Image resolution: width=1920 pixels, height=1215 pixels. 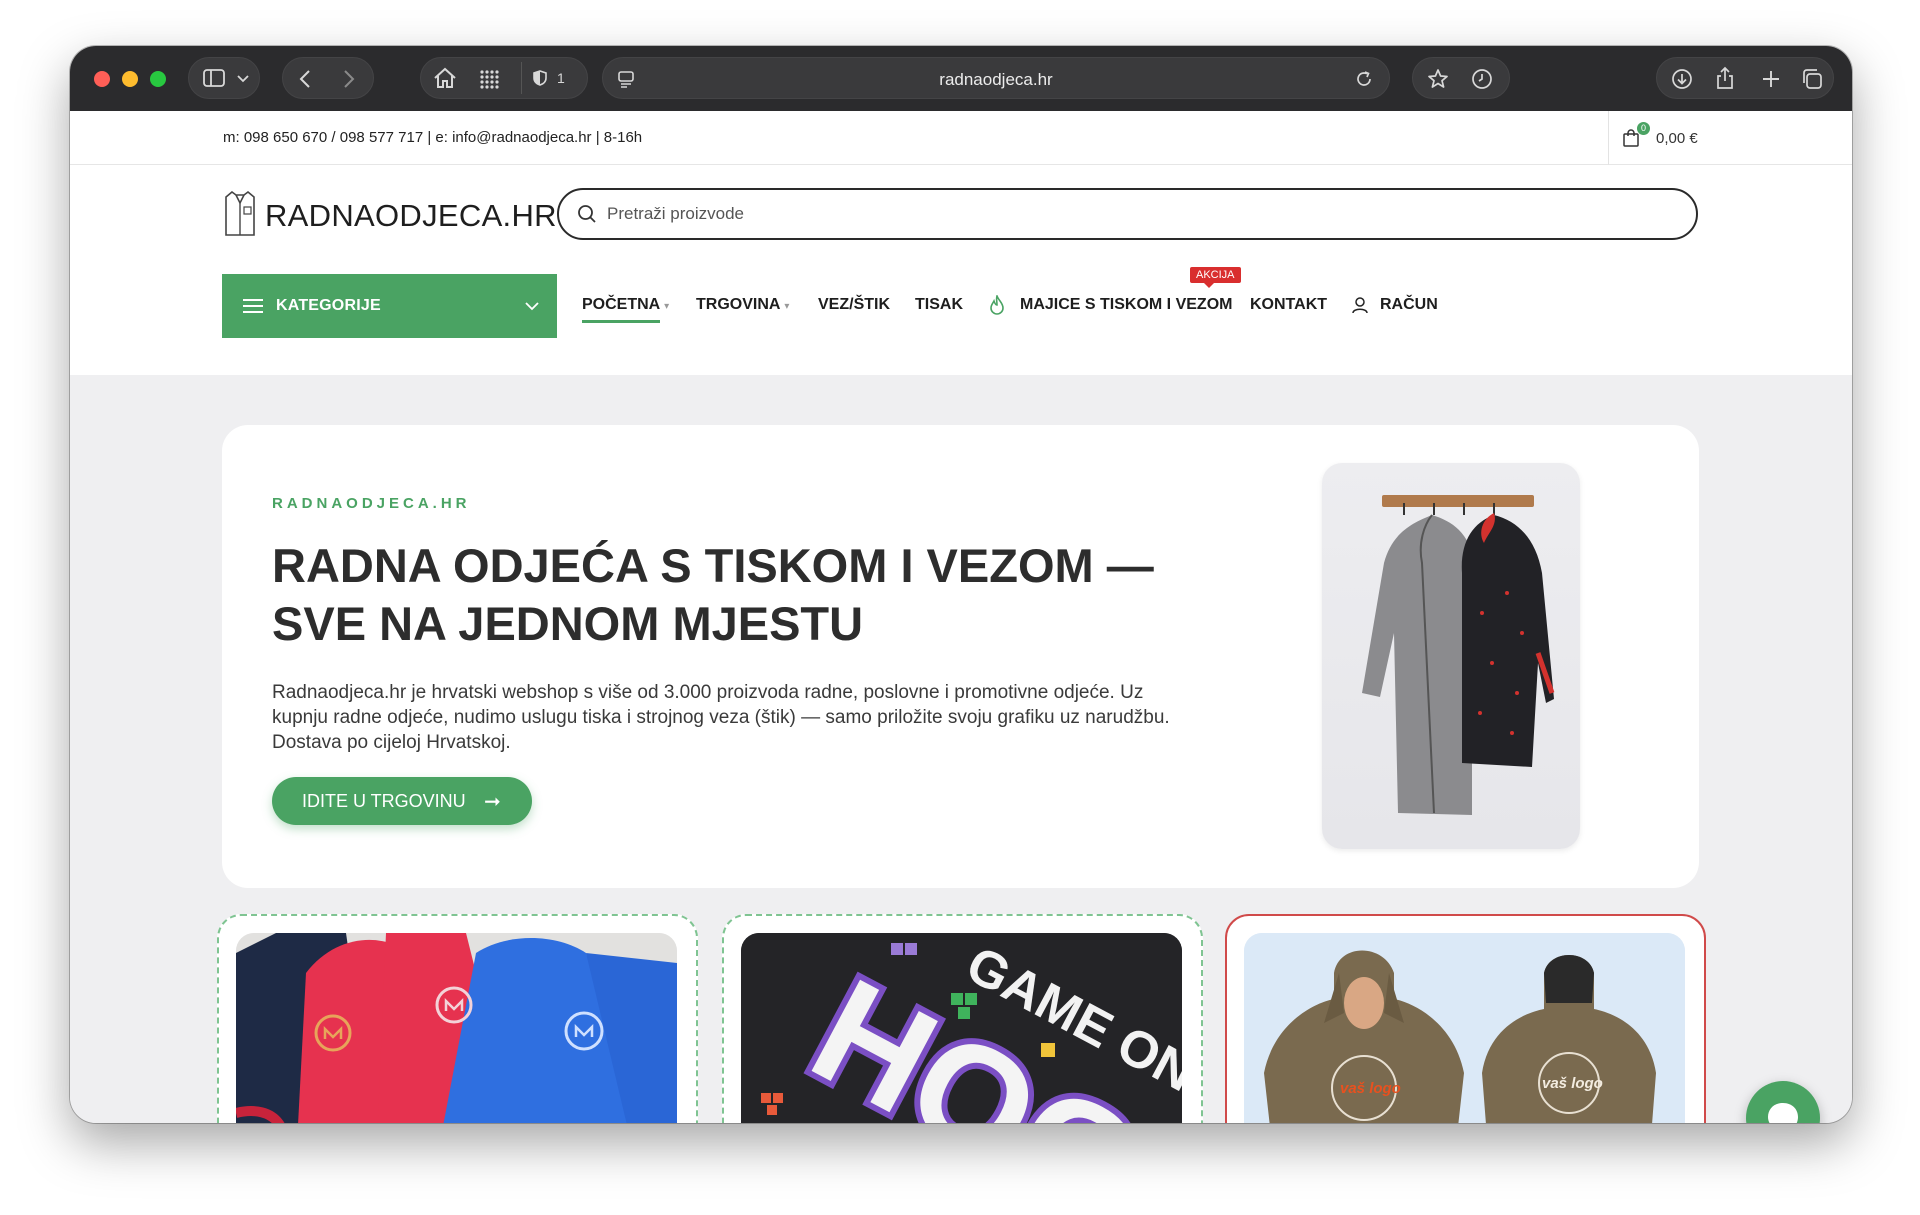 I want to click on divider, so click(x=1608, y=138).